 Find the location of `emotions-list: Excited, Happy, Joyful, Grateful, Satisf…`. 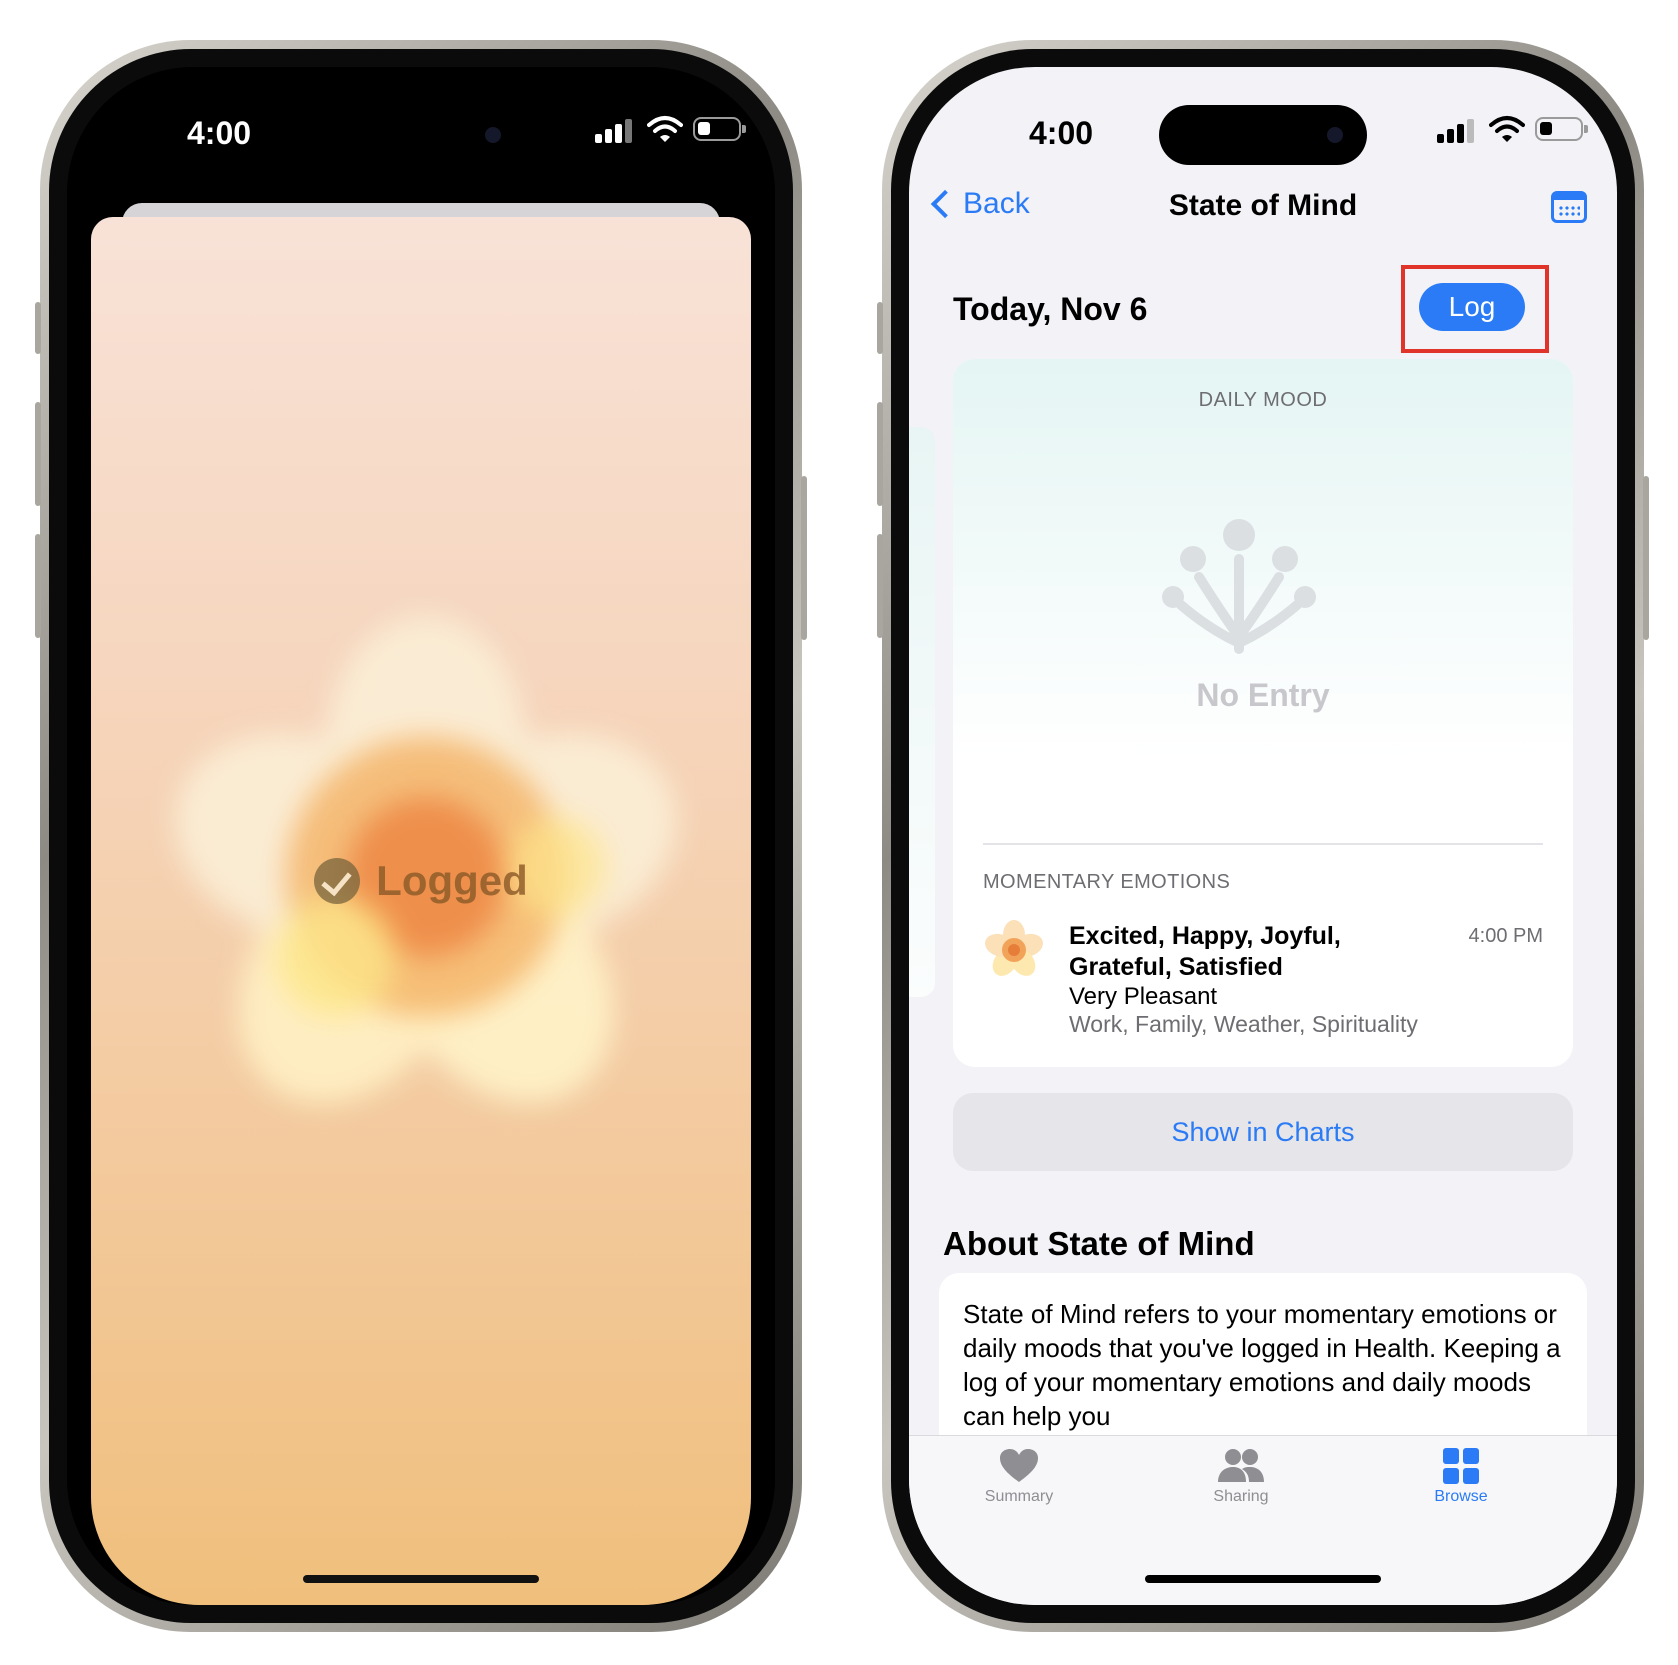

emotions-list: Excited, Happy, Joyful, Grateful, Satisf… is located at coordinates (1205, 951).